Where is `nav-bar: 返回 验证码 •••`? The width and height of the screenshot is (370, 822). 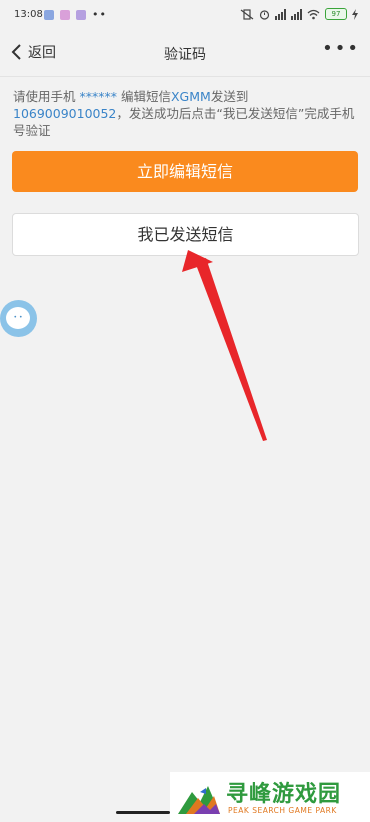 nav-bar: 返回 验证码 ••• is located at coordinates (185, 53).